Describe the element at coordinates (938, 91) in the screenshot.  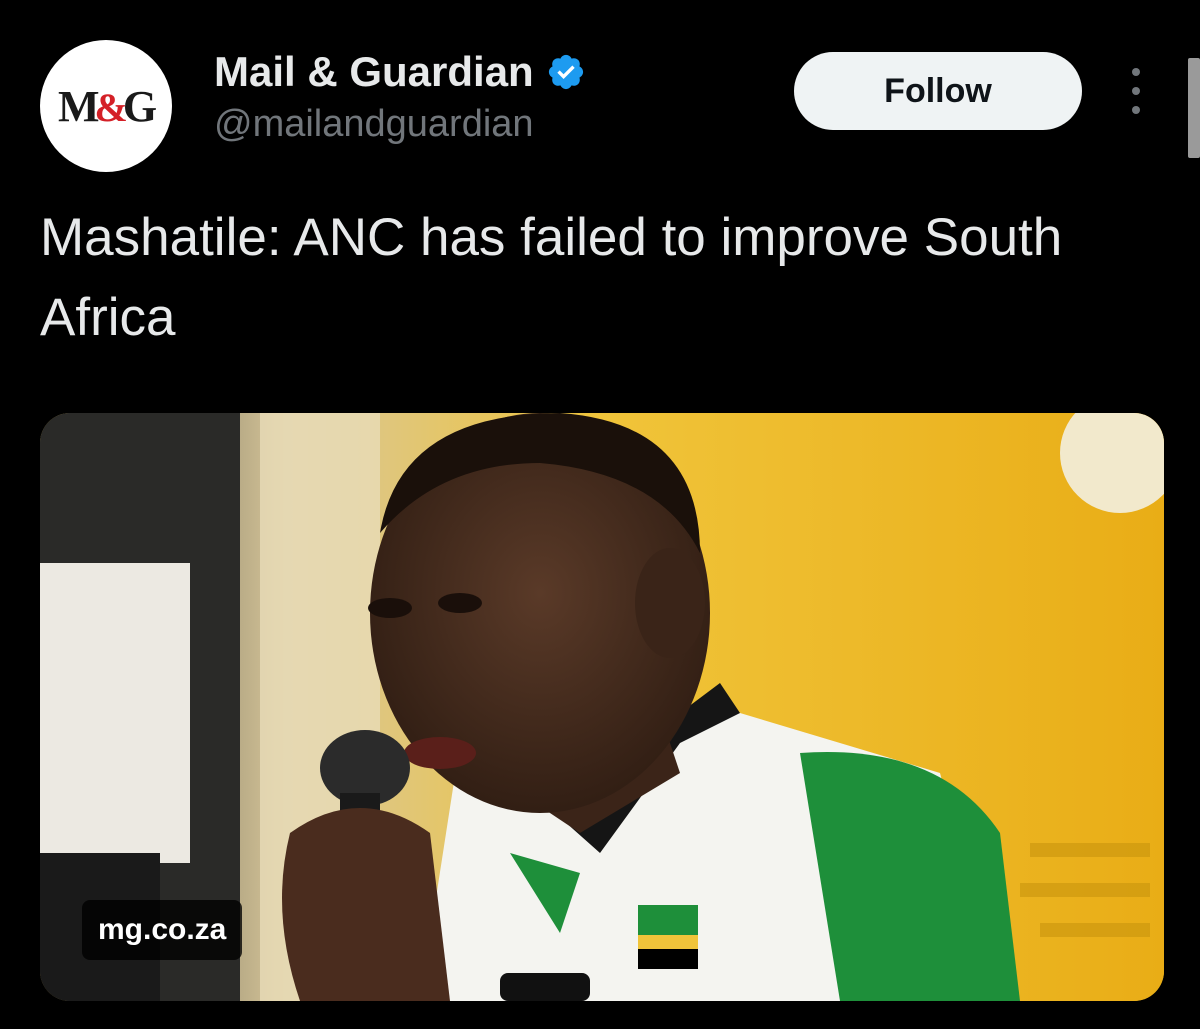
I see `follow-button: Follow` at that location.